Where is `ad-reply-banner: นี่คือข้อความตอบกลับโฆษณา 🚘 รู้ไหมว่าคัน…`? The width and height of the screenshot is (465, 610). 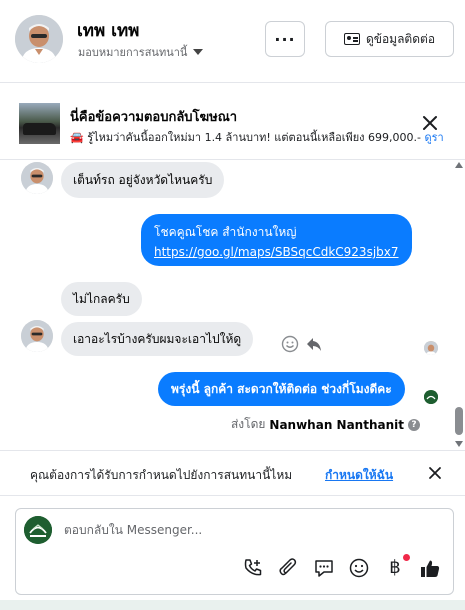
ad-reply-banner: นี่คือข้อความตอบกลับโฆษณา 🚘 รู้ไหมว่าคัน… is located at coordinates (232, 122).